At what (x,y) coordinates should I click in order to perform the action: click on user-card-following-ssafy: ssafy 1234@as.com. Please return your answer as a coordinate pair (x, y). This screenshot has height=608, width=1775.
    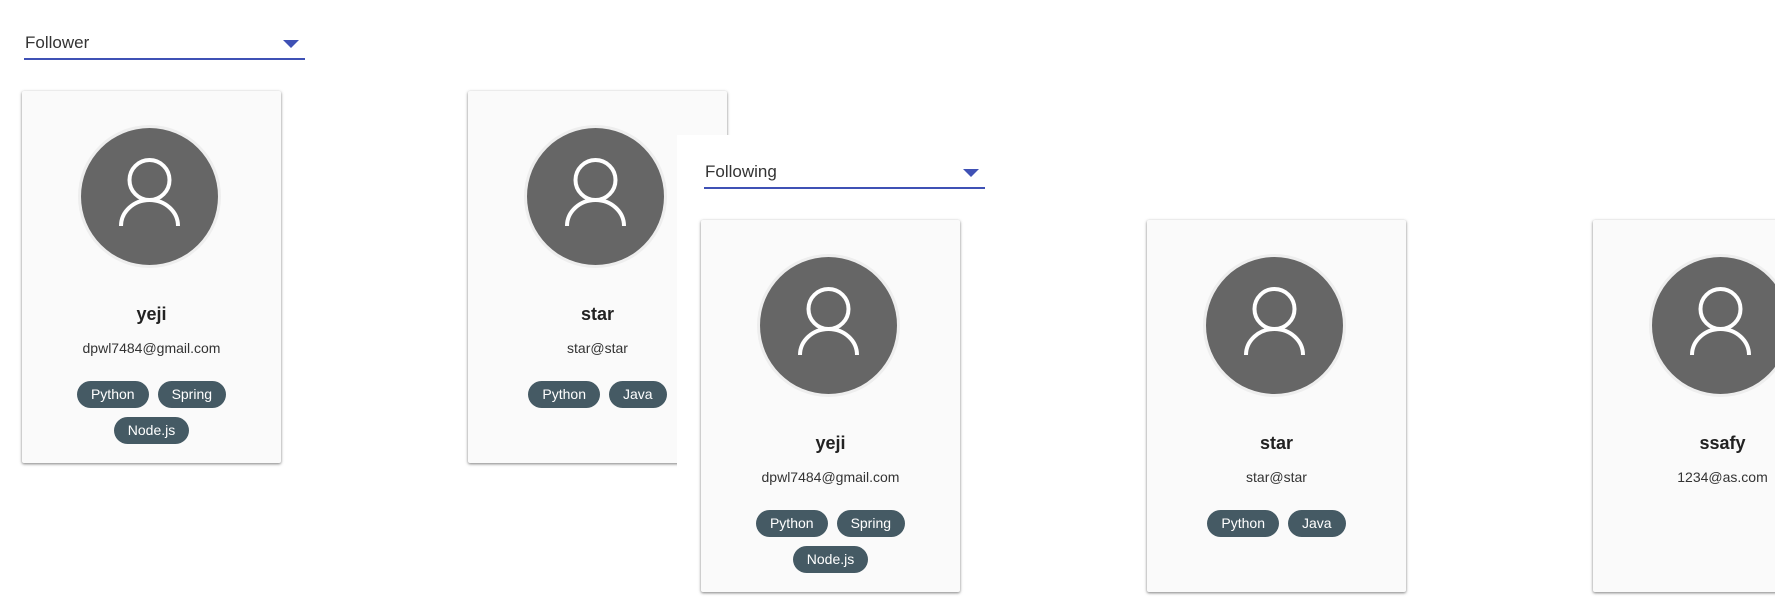
    Looking at the image, I should click on (1684, 406).